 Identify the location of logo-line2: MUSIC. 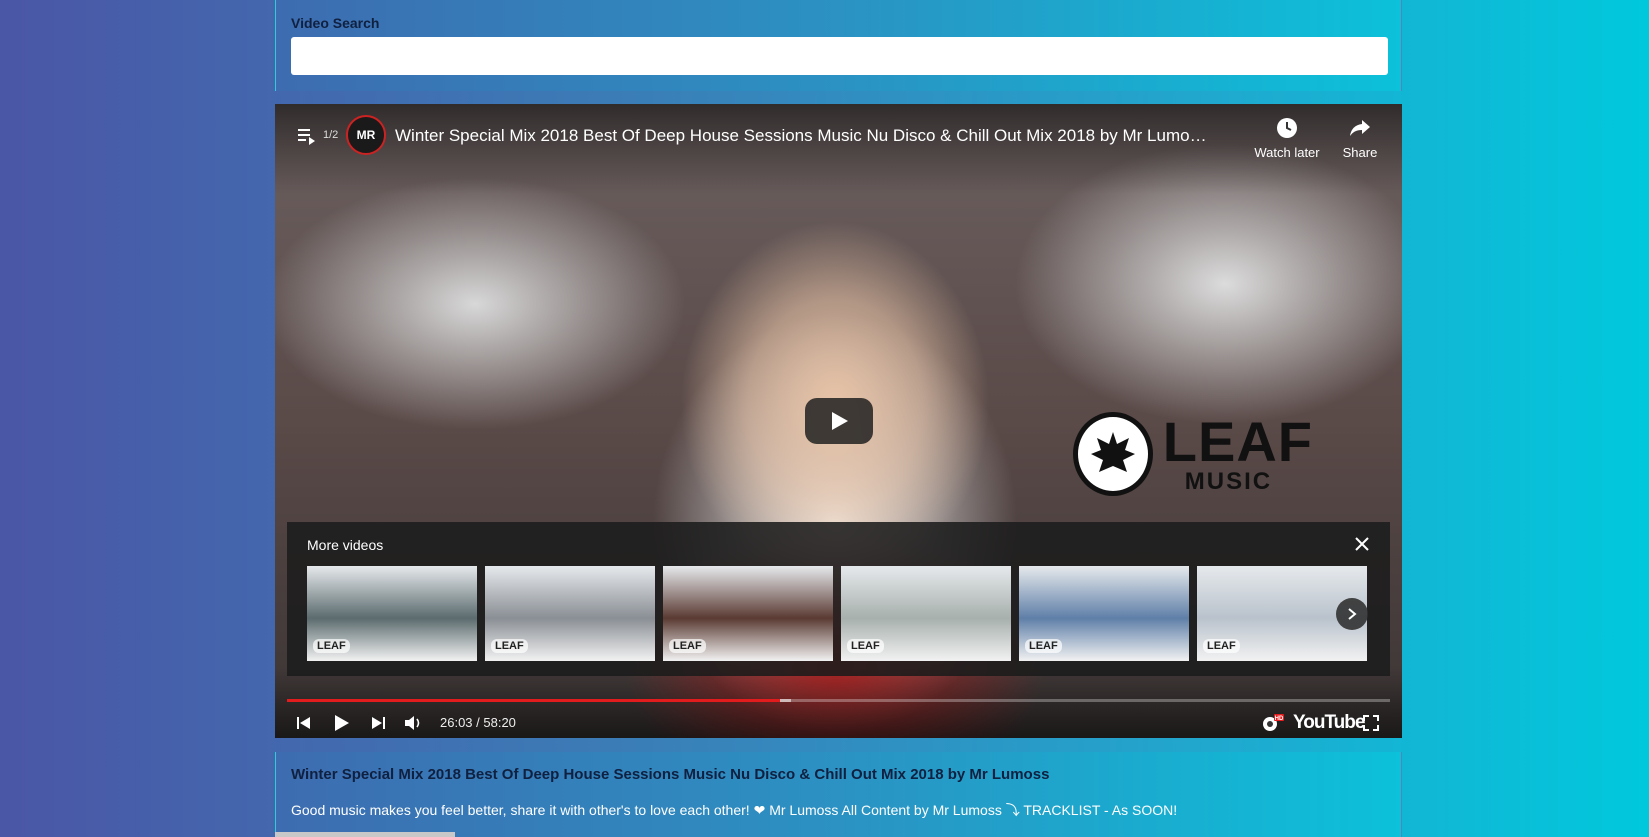
(1228, 481).